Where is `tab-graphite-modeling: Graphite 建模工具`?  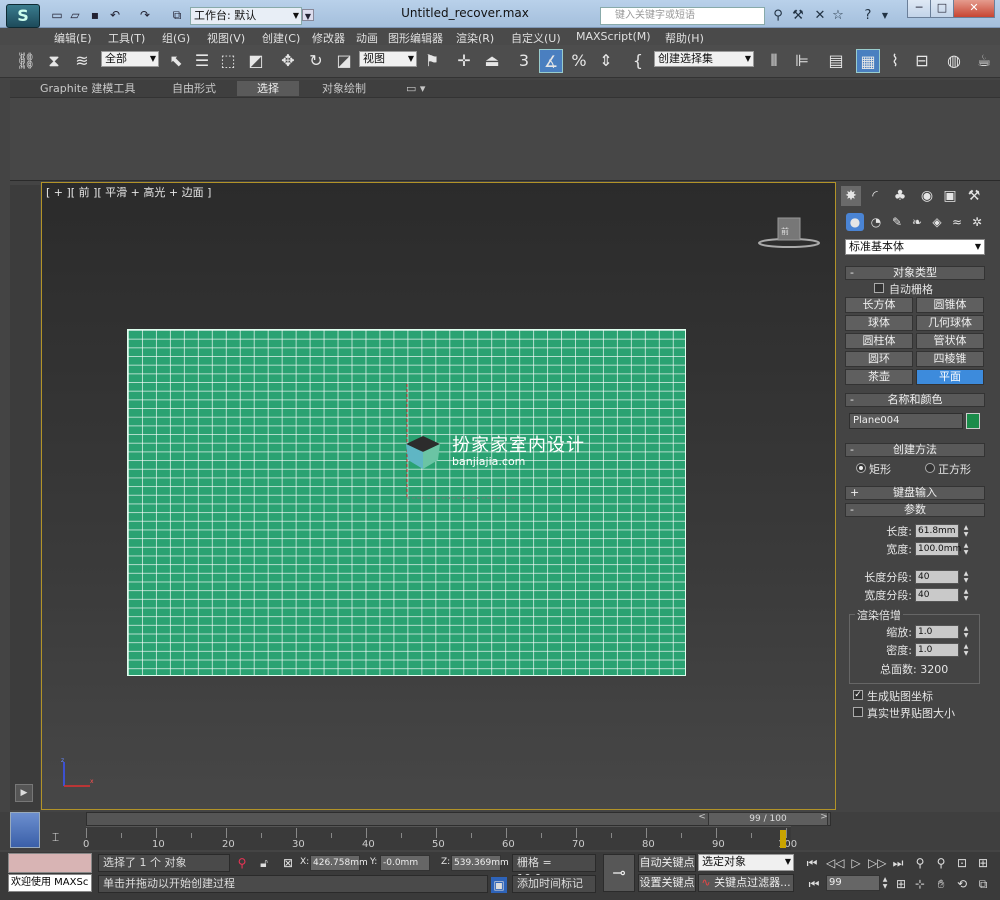
tab-graphite-modeling: Graphite 建模工具 is located at coordinates (87, 88).